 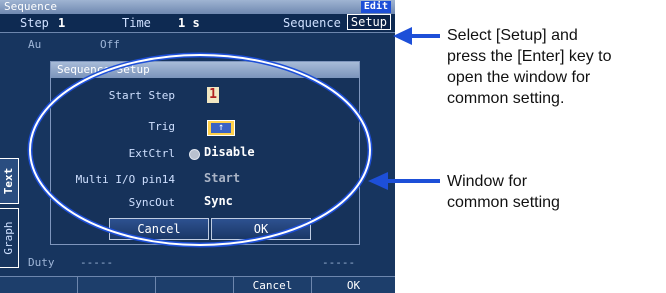 What do you see at coordinates (512, 35) in the screenshot?
I see `note-line: Select [Setup] and` at bounding box center [512, 35].